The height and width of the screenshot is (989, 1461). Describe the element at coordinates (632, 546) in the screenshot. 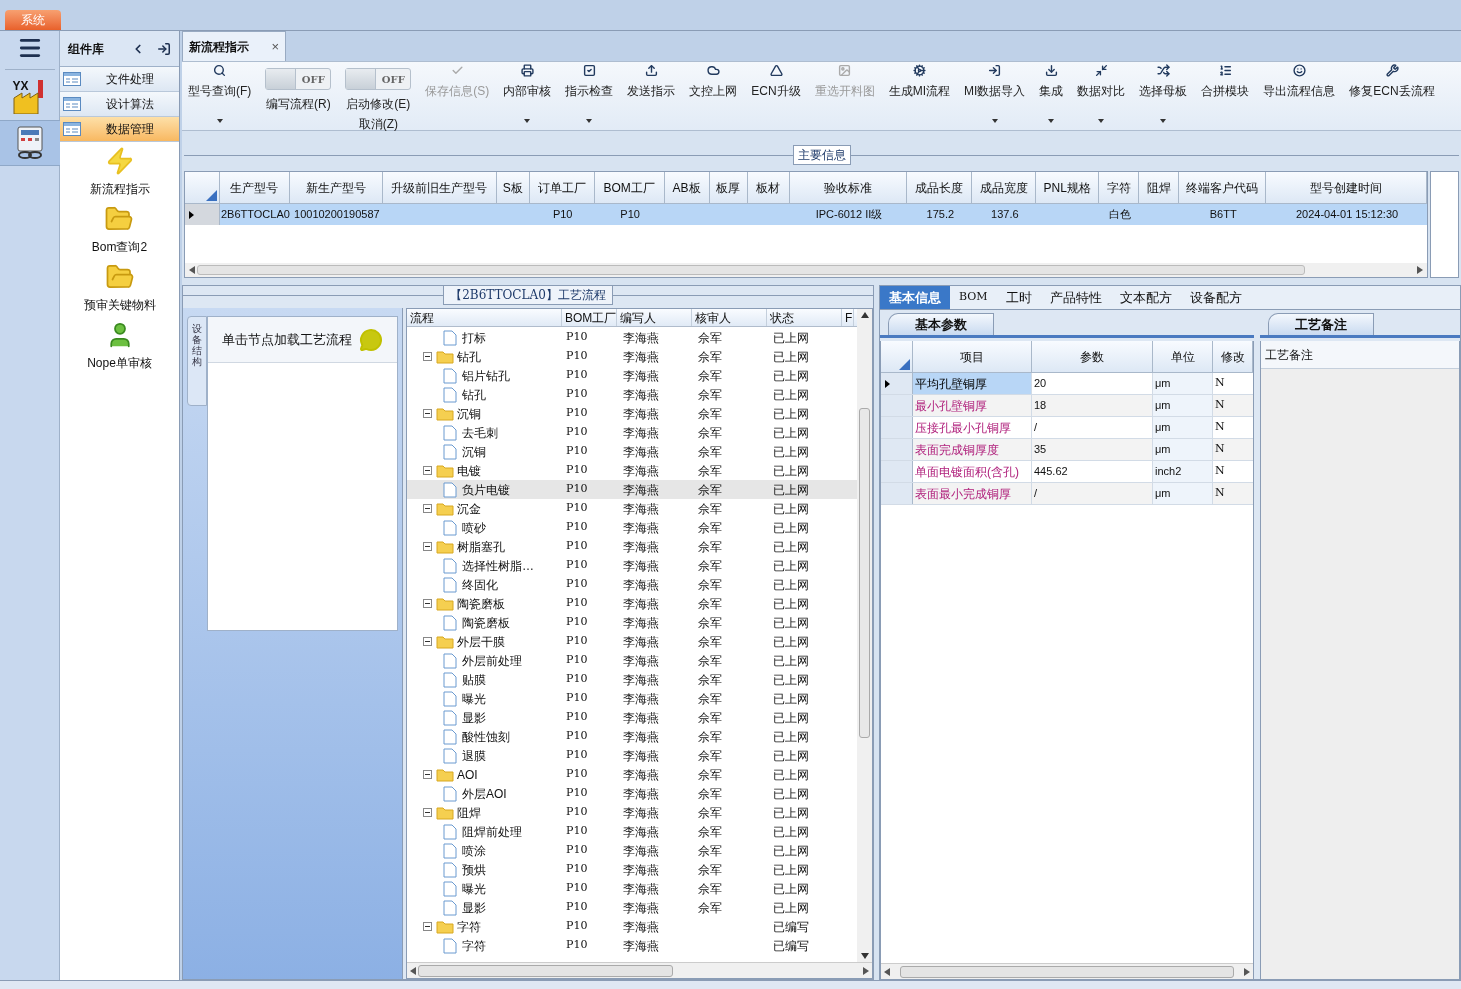

I see `tree-row: 树脂塞孔 P10 李海燕 佘军 已上网` at that location.